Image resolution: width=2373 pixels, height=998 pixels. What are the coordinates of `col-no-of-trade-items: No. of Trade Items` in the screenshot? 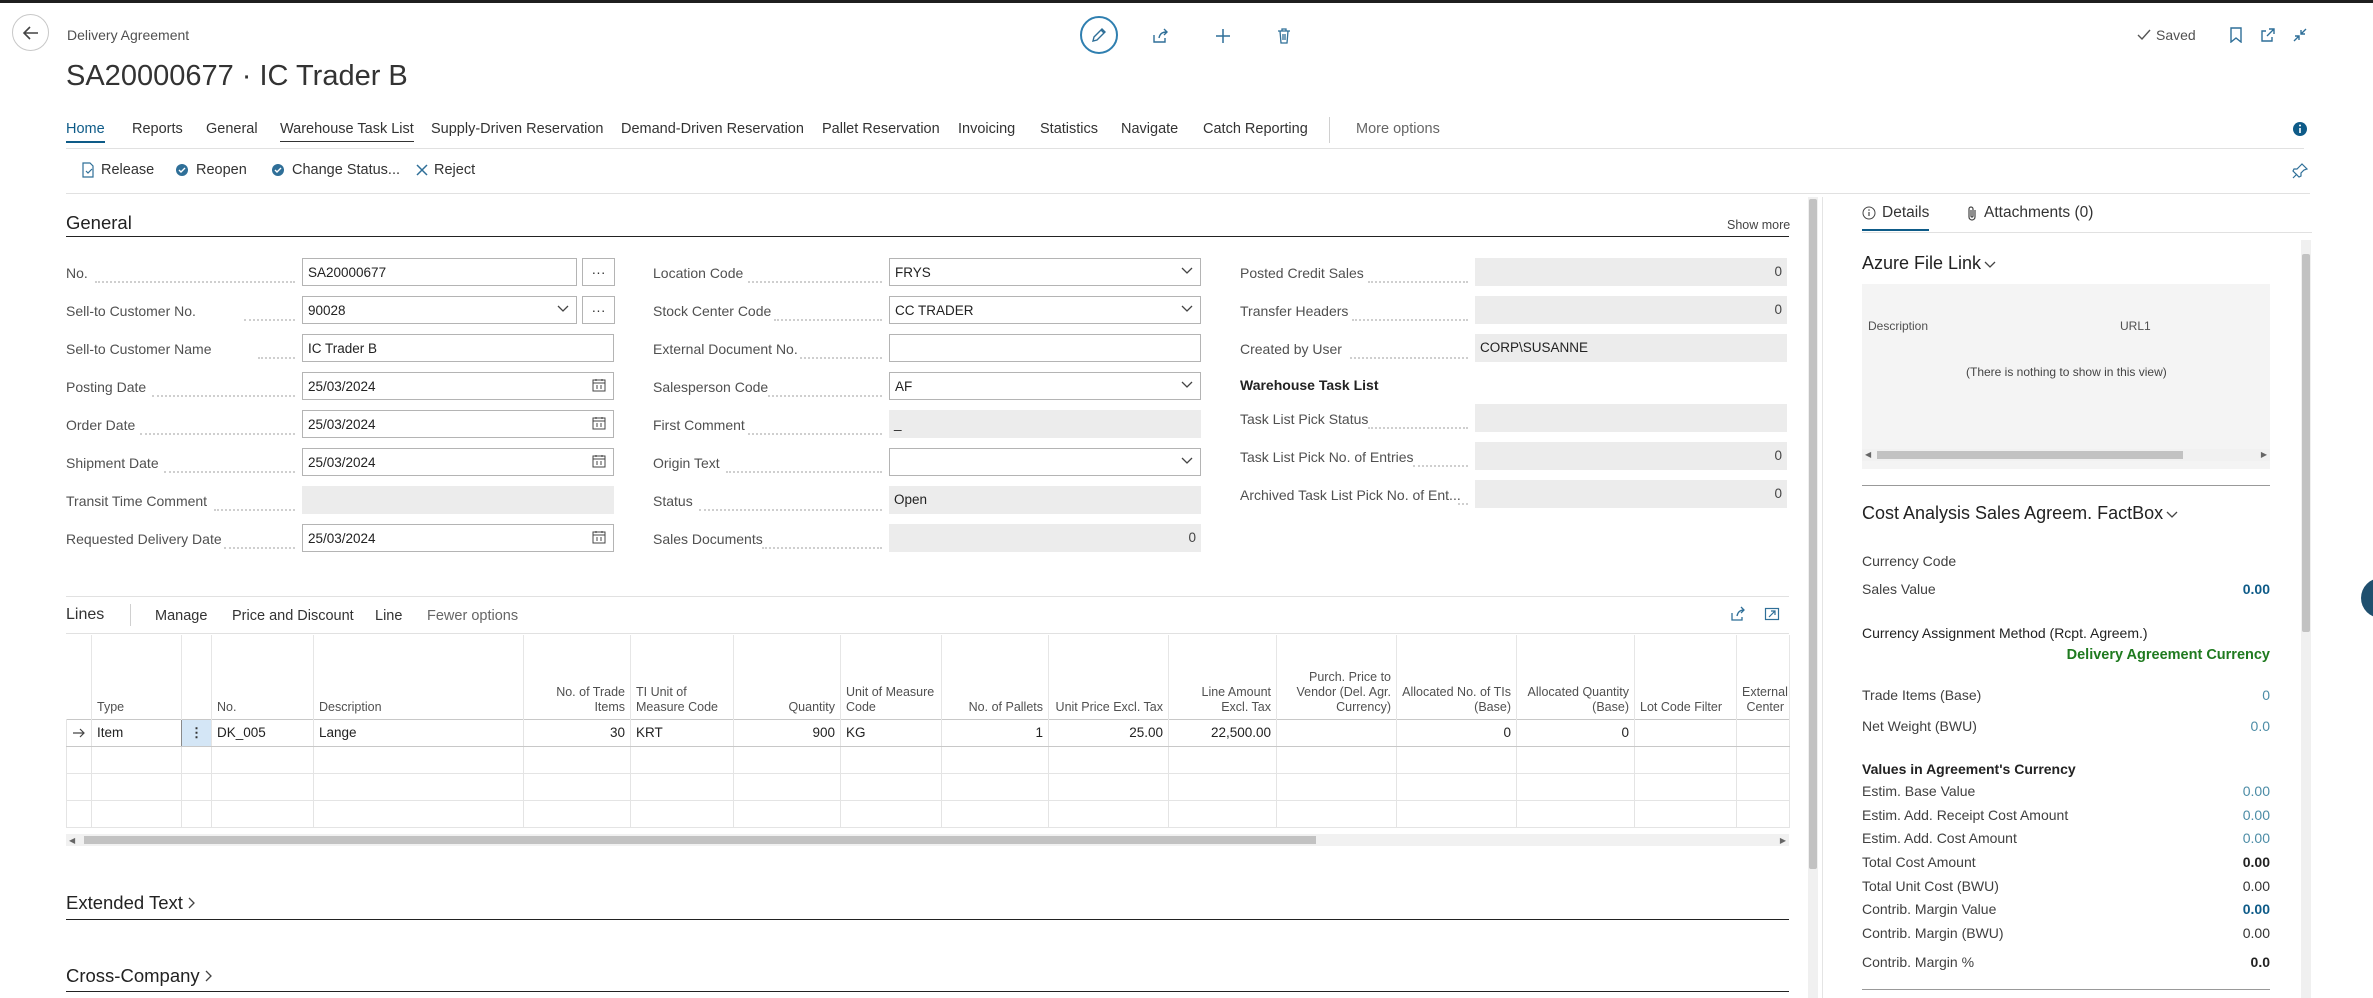 It's located at (577, 677).